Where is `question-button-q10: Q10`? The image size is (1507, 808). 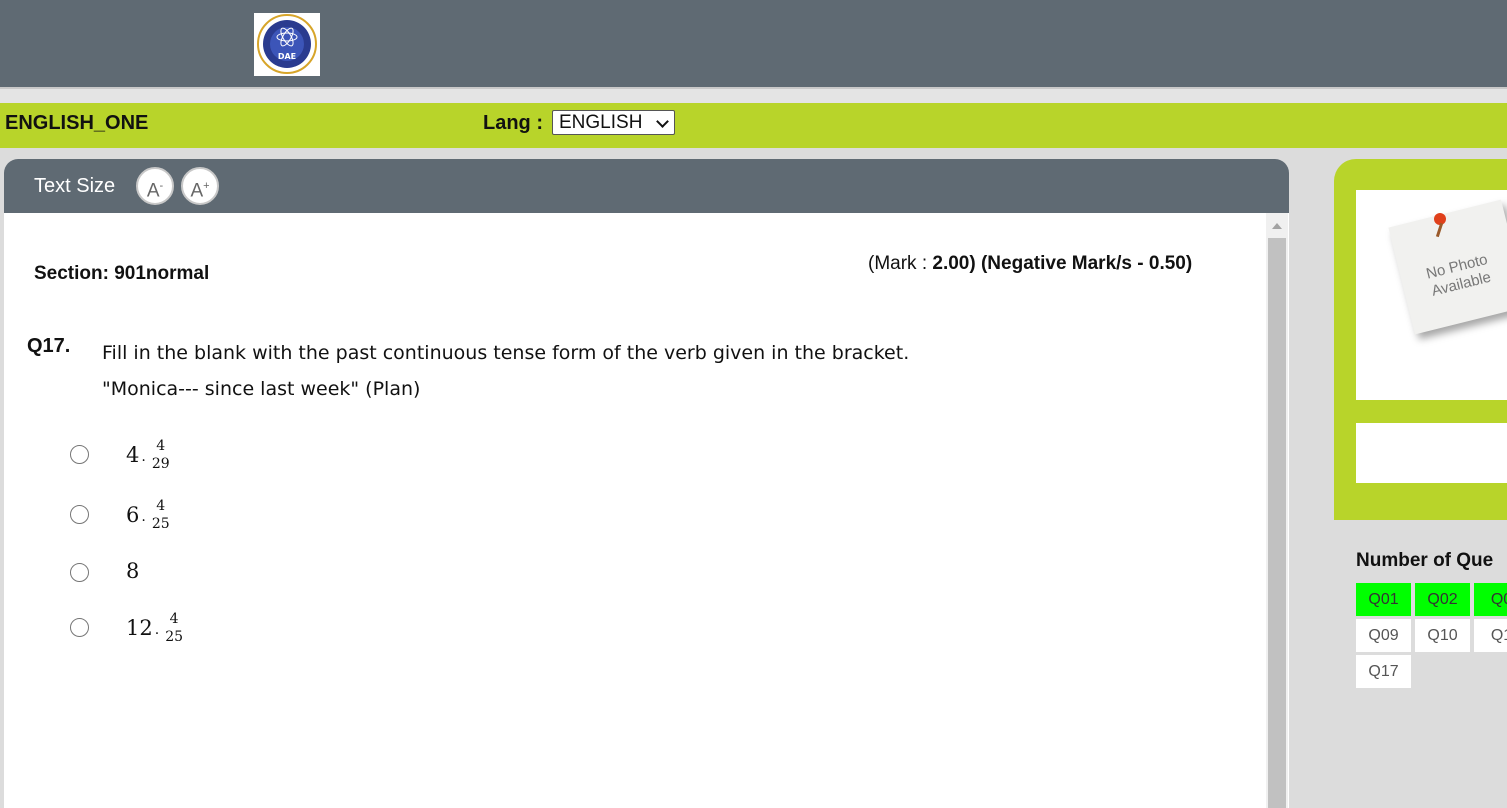 question-button-q10: Q10 is located at coordinates (1442, 635).